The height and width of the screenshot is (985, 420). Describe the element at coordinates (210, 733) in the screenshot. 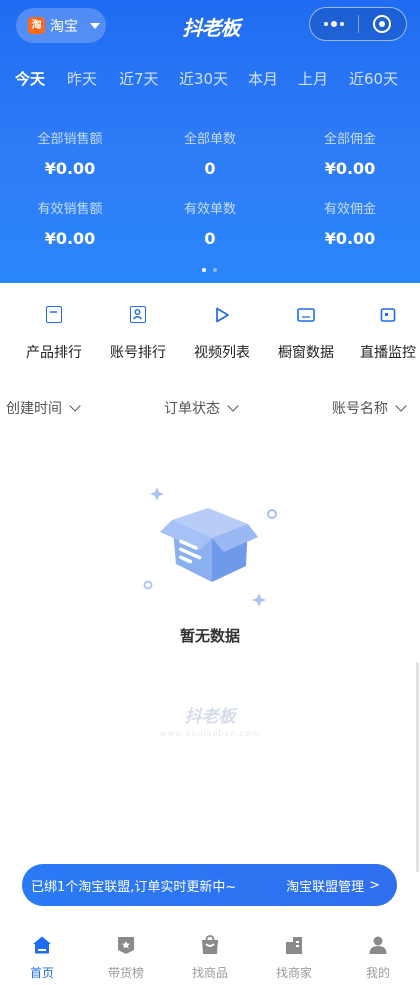

I see `watermark-url: www.doulaoban.com` at that location.